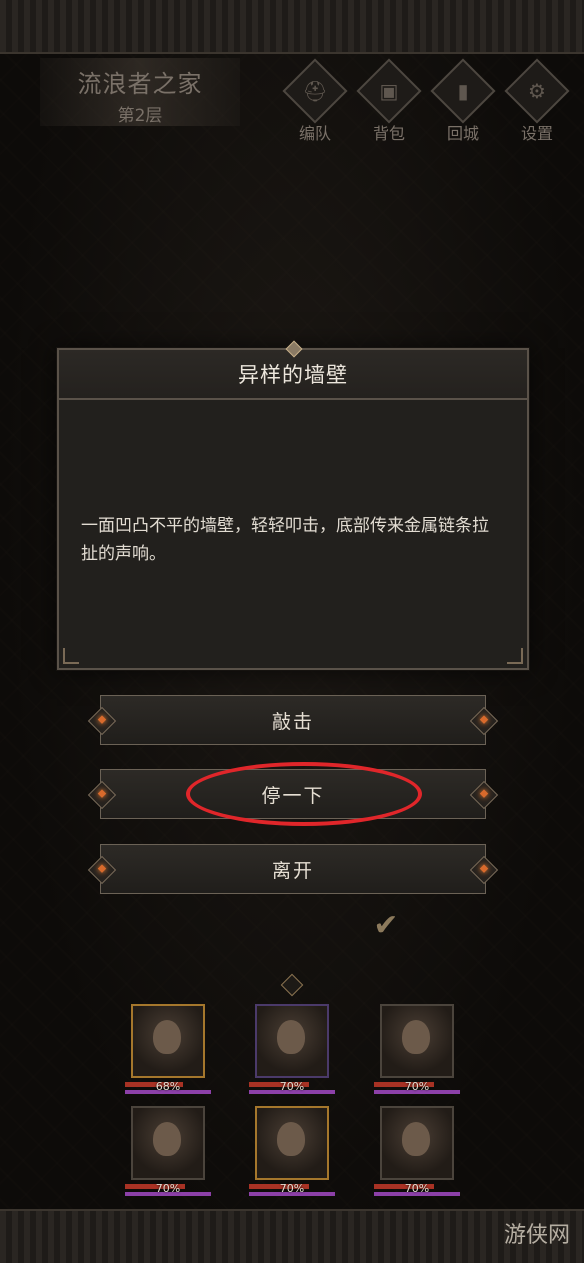 This screenshot has width=584, height=1263. I want to click on dialog-title: 异样的墙壁, so click(293, 375).